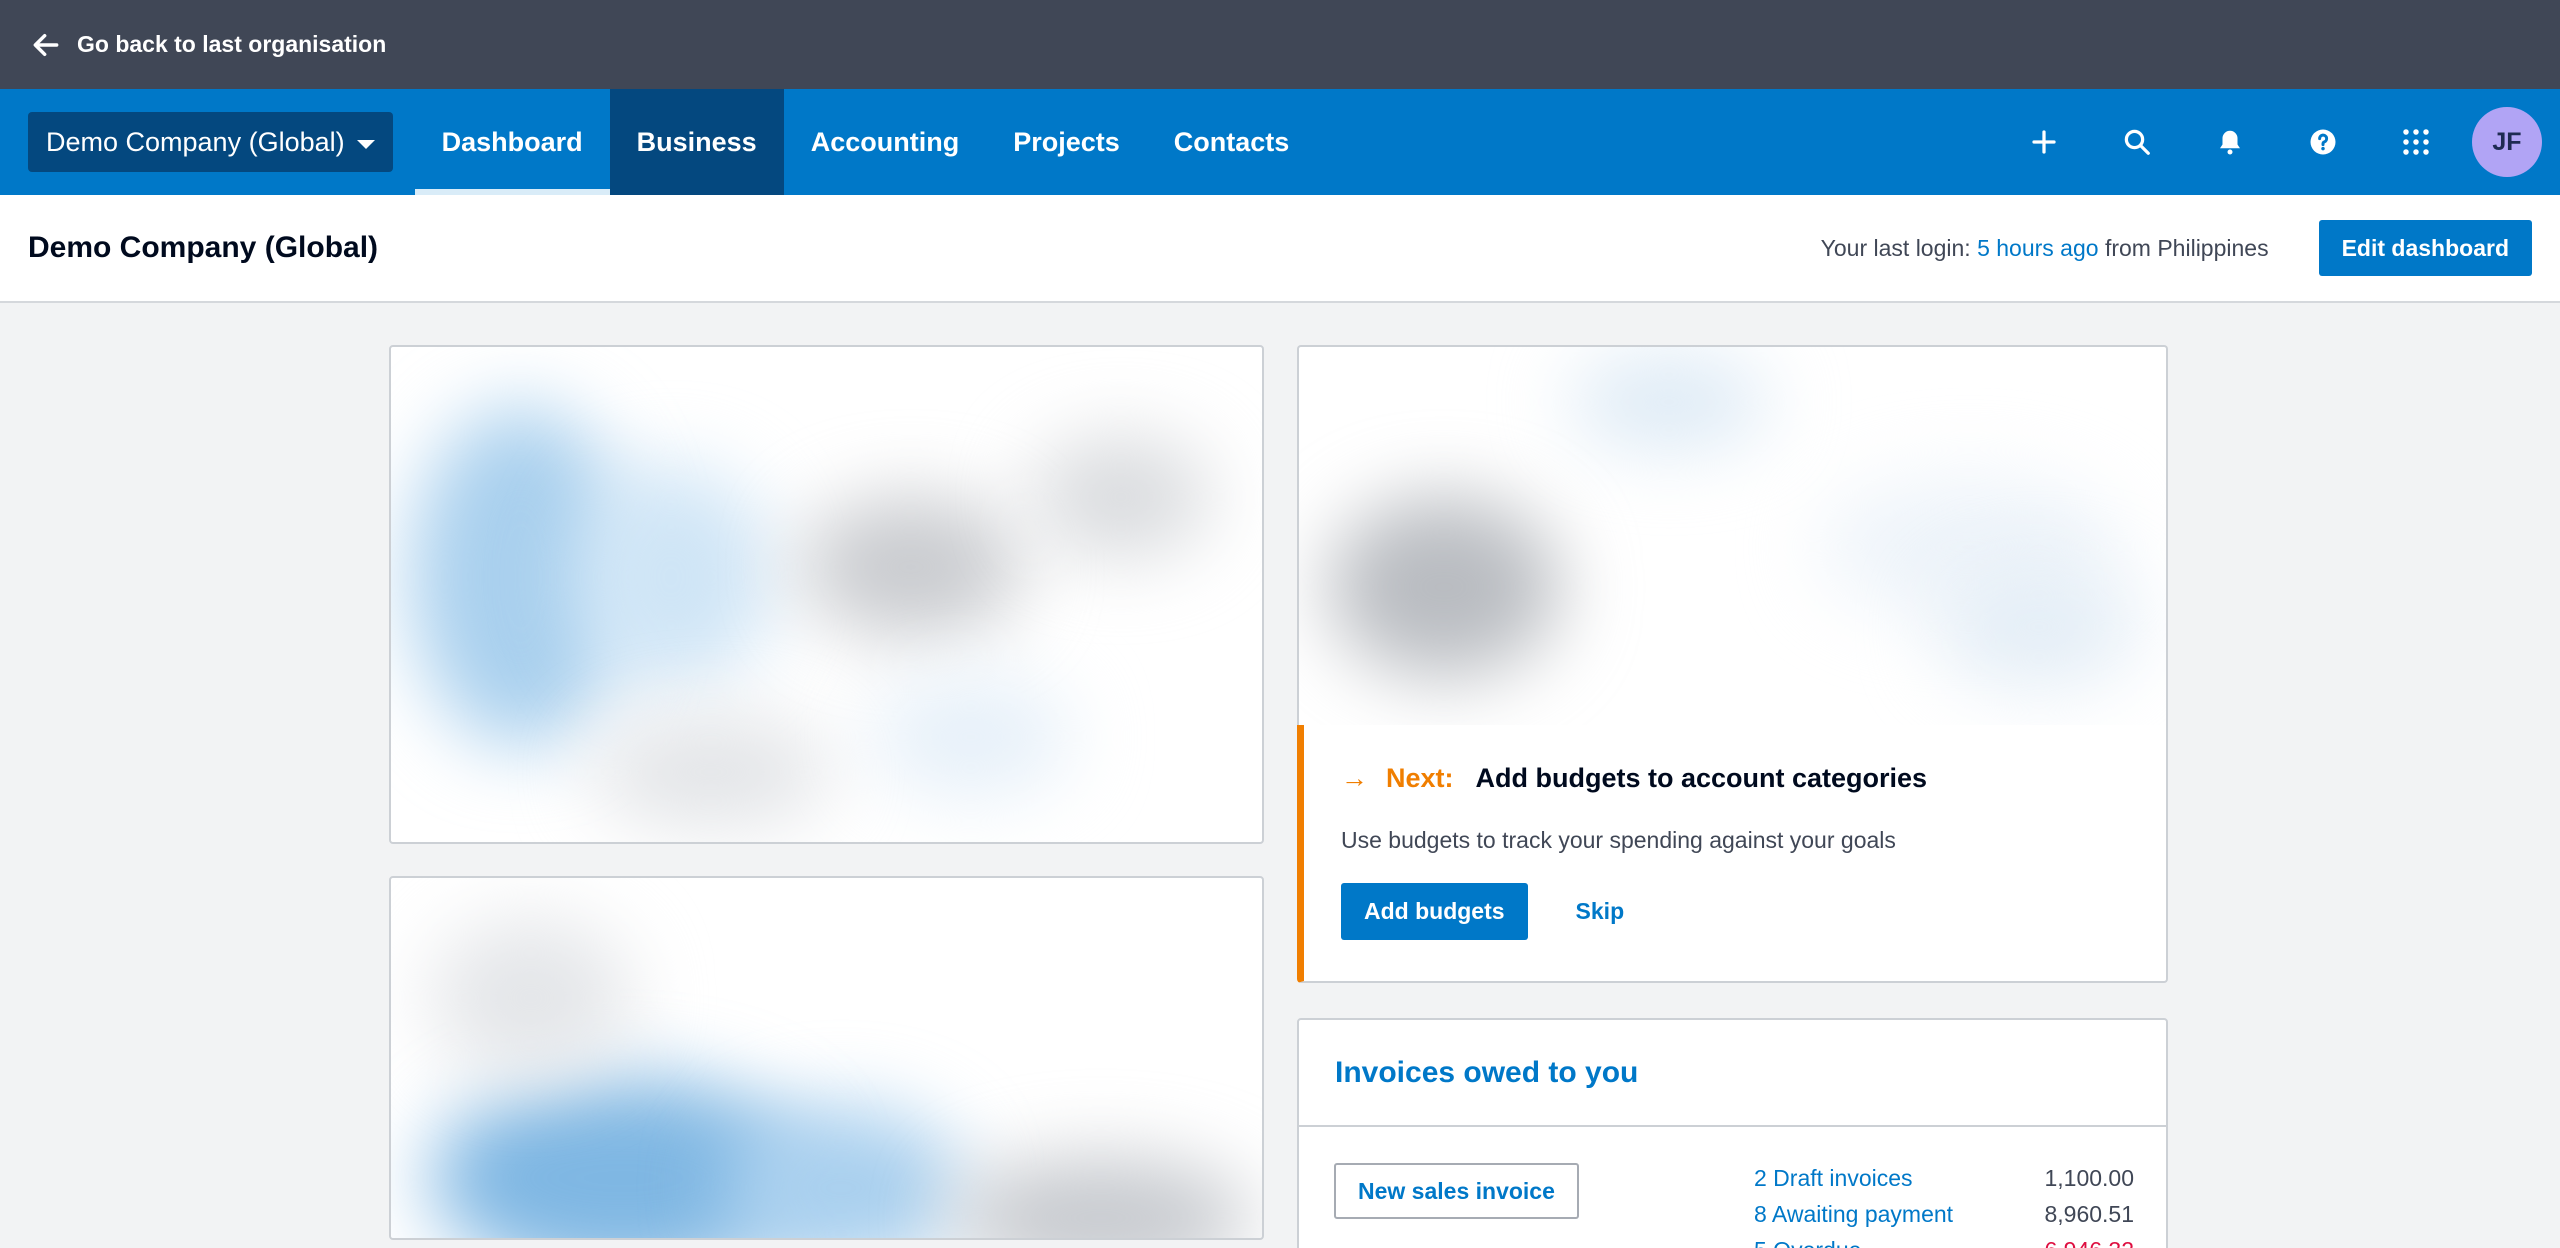  I want to click on list-item: 5 Overdue 6,946.32, so click(1944, 1242).